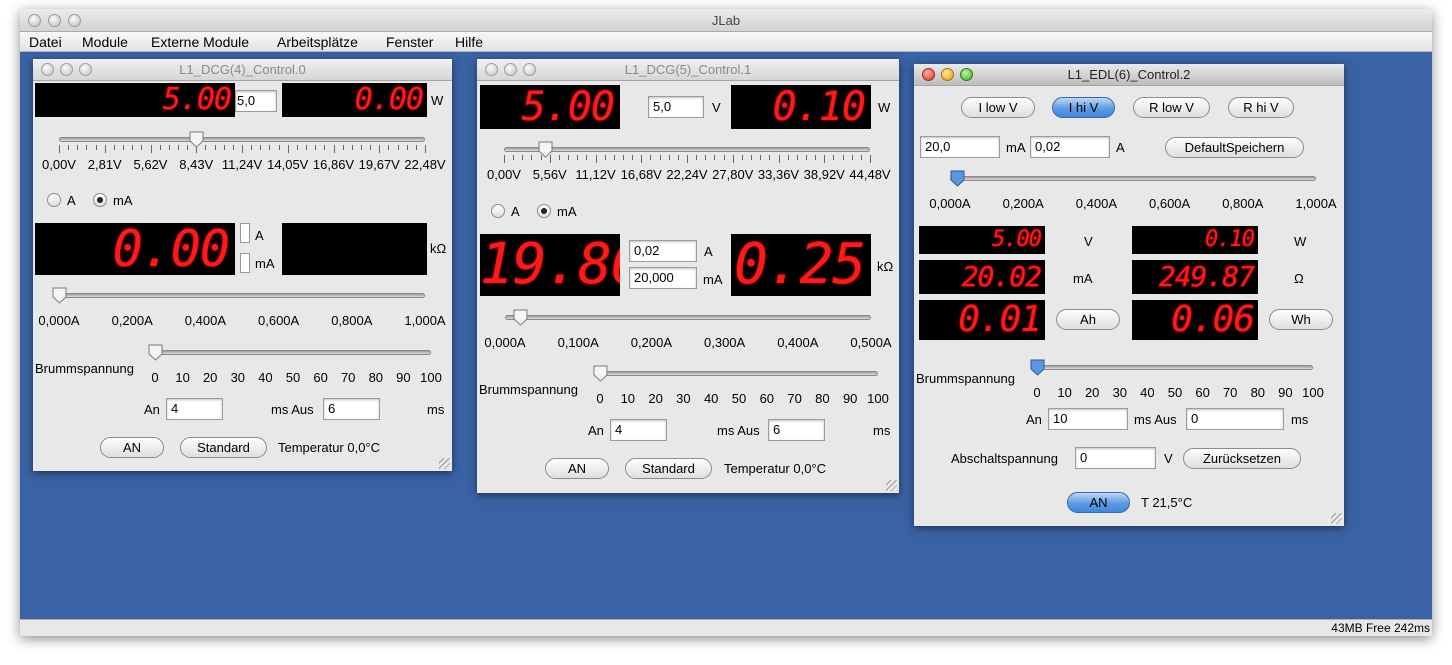  Describe the element at coordinates (549, 174) in the screenshot. I see `slider-tick-label: 5,56V` at that location.